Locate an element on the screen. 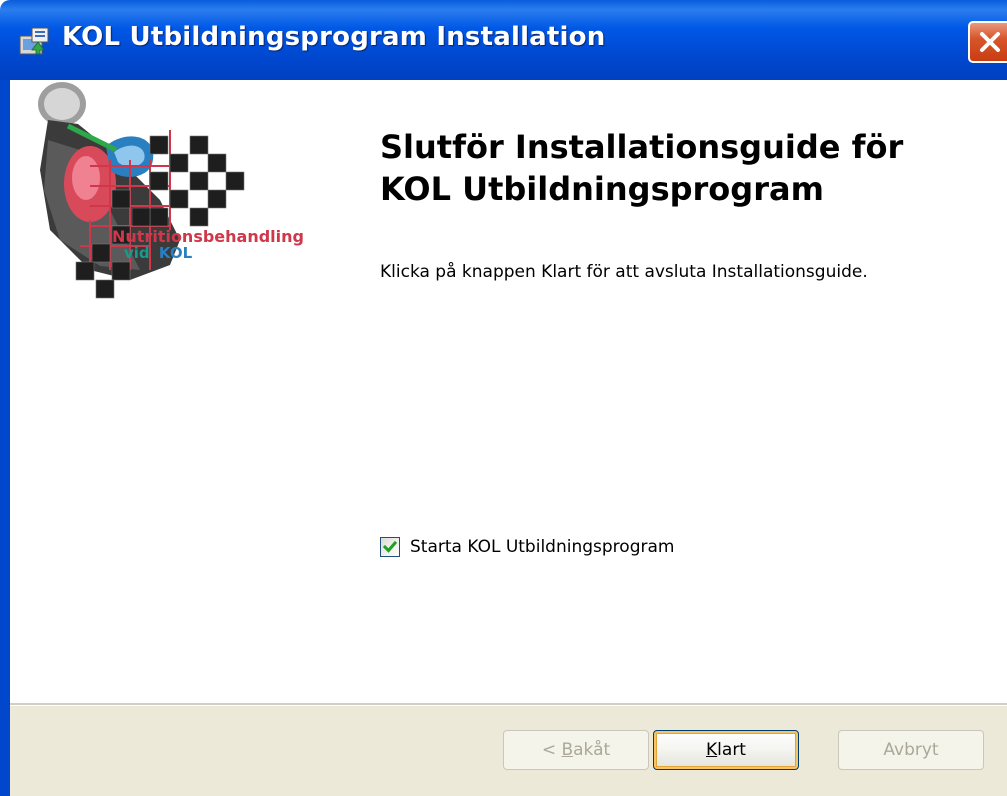 The height and width of the screenshot is (796, 1007). logo-text-vid: vid is located at coordinates (137, 253).